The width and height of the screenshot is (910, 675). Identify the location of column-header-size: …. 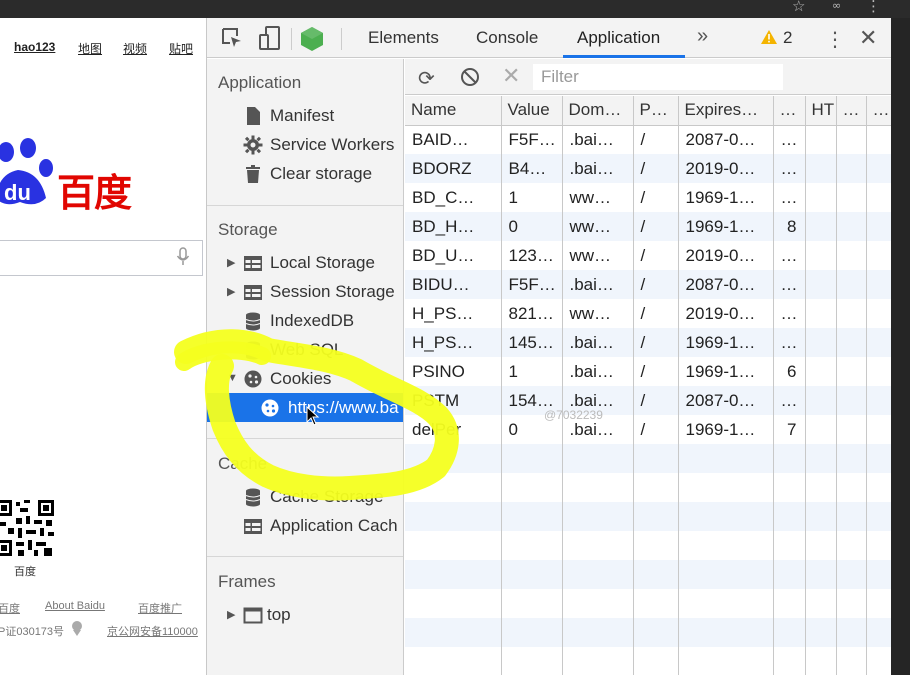
(789, 111).